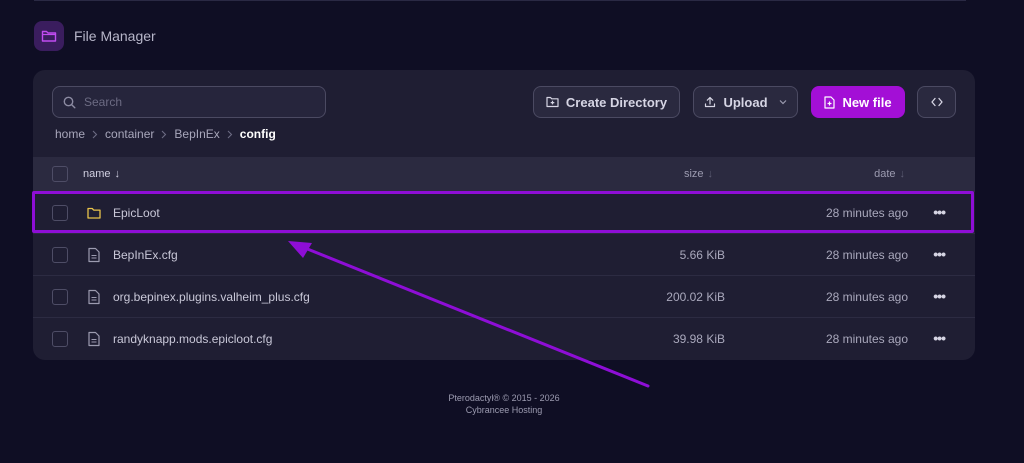 The width and height of the screenshot is (1024, 463). I want to click on create-directory-button: Create Directory, so click(606, 102).